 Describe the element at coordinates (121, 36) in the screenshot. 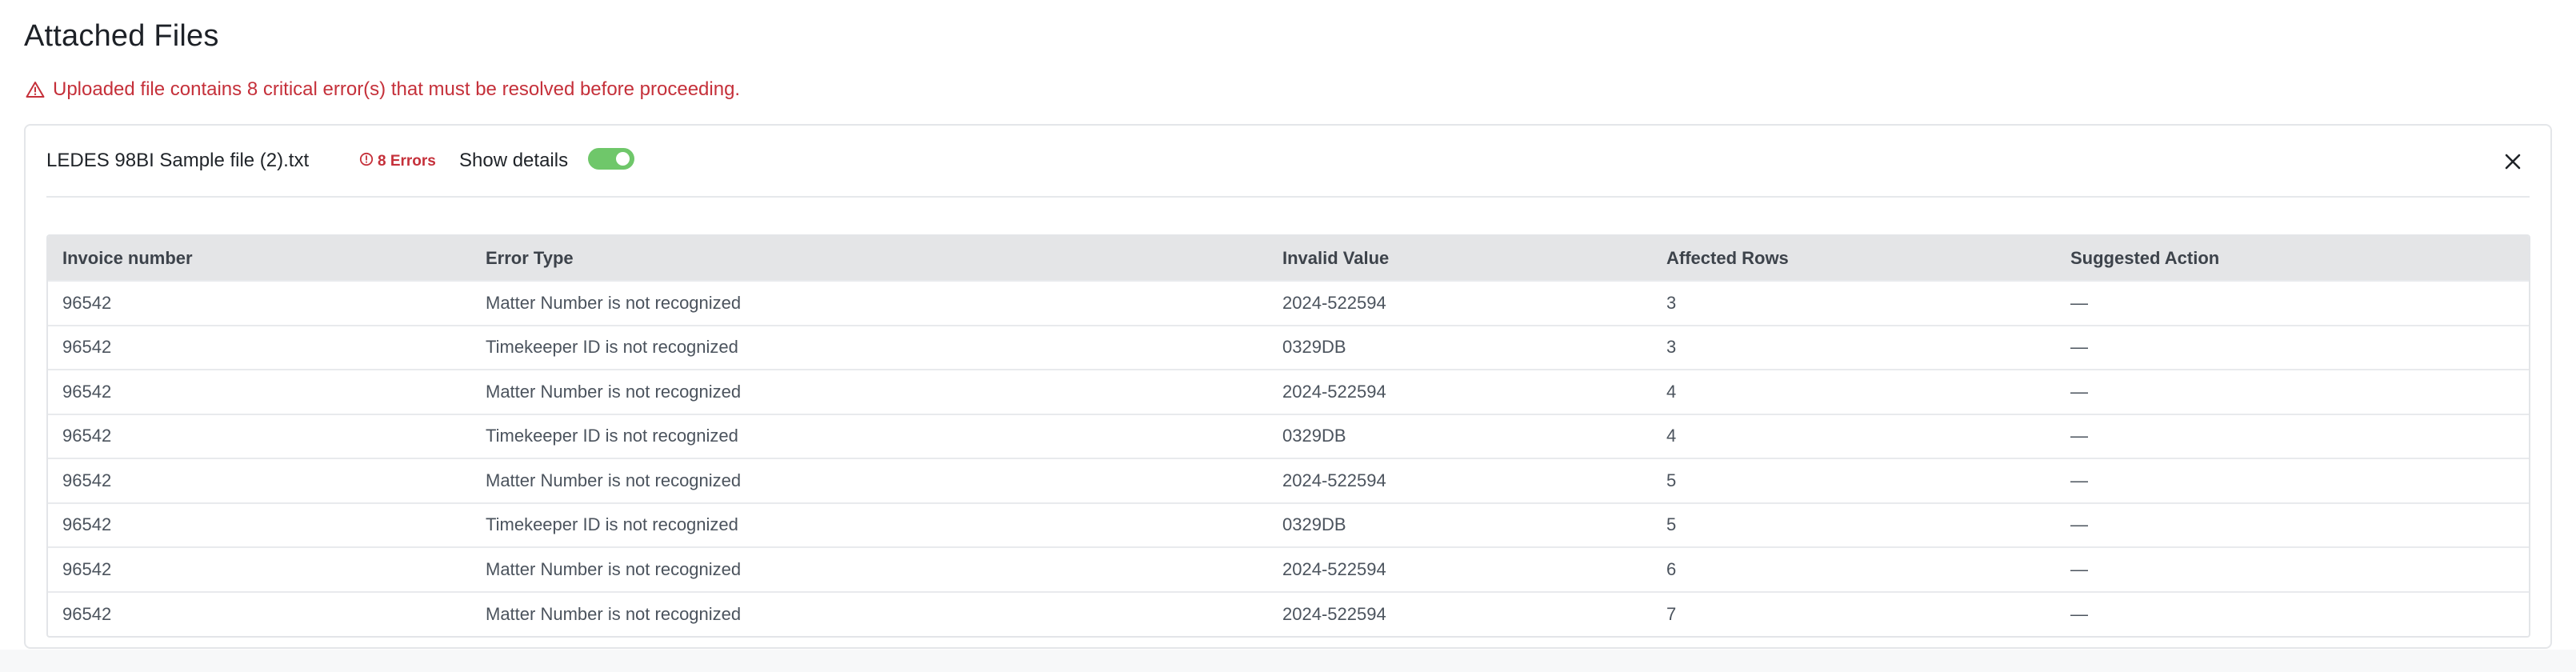

I see `section-title: Attached Files` at that location.